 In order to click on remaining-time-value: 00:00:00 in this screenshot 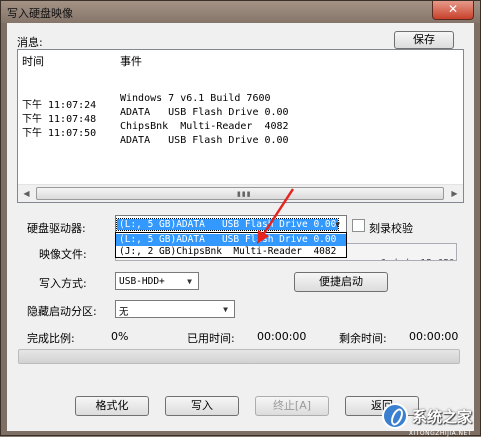, I will do `click(434, 336)`.